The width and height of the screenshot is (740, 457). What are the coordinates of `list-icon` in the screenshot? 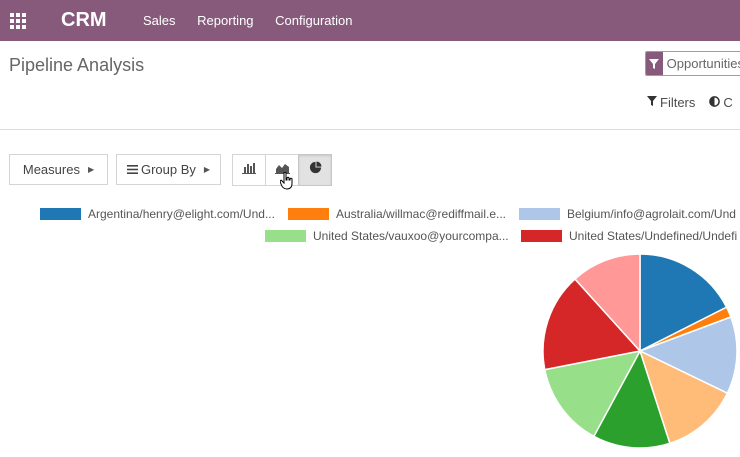 It's located at (132, 169).